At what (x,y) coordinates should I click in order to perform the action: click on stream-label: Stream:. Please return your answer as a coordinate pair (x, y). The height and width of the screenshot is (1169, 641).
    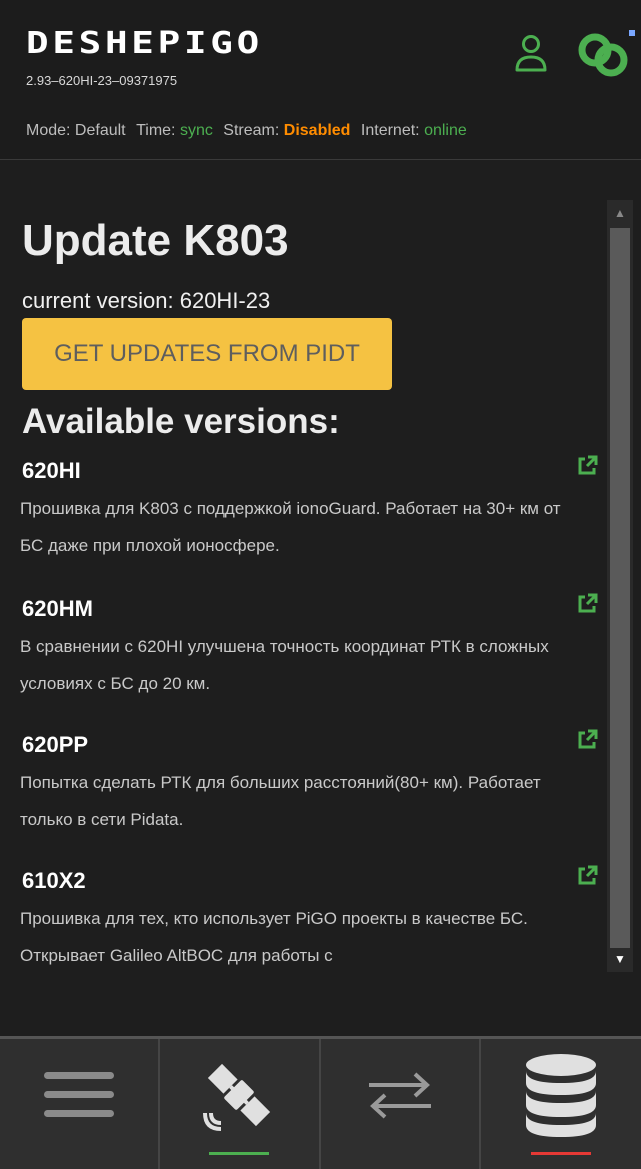
    Looking at the image, I should click on (251, 130).